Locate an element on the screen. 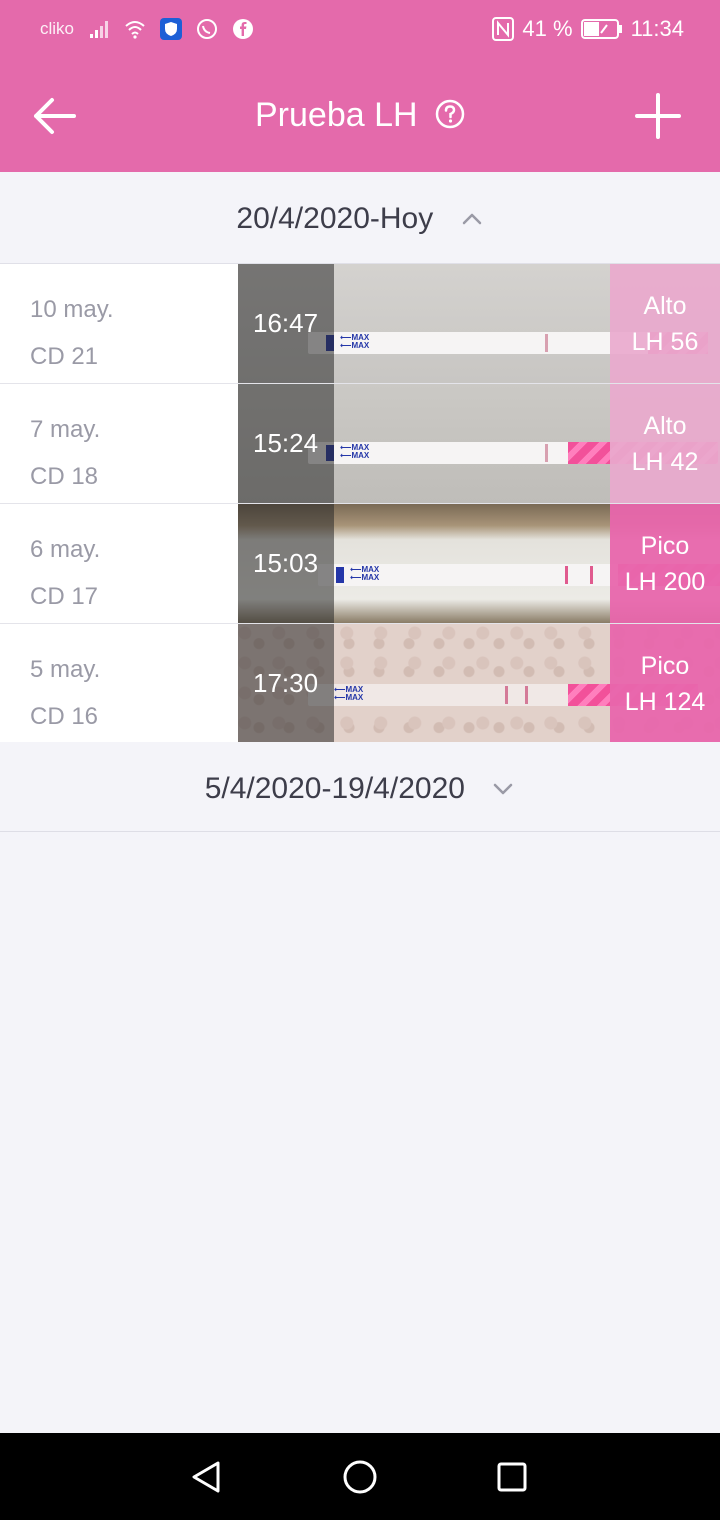 This screenshot has height=1520, width=720. lh-value: LH 200 is located at coordinates (665, 582).